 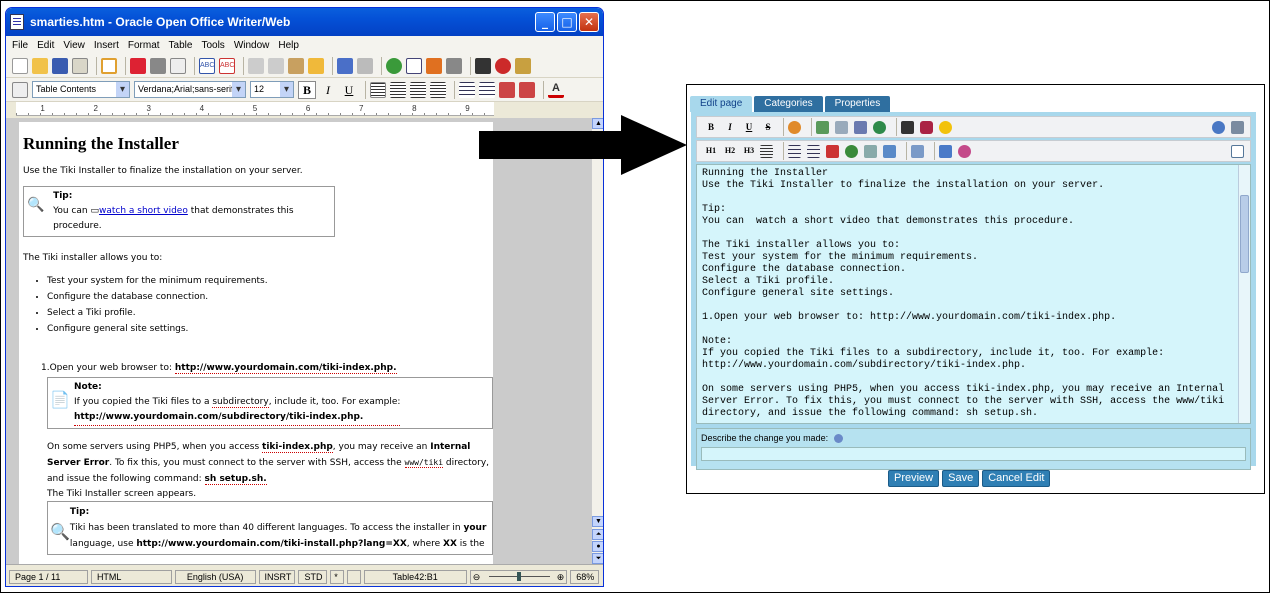 I want to click on zoom-percent: 68%, so click(x=585, y=576).